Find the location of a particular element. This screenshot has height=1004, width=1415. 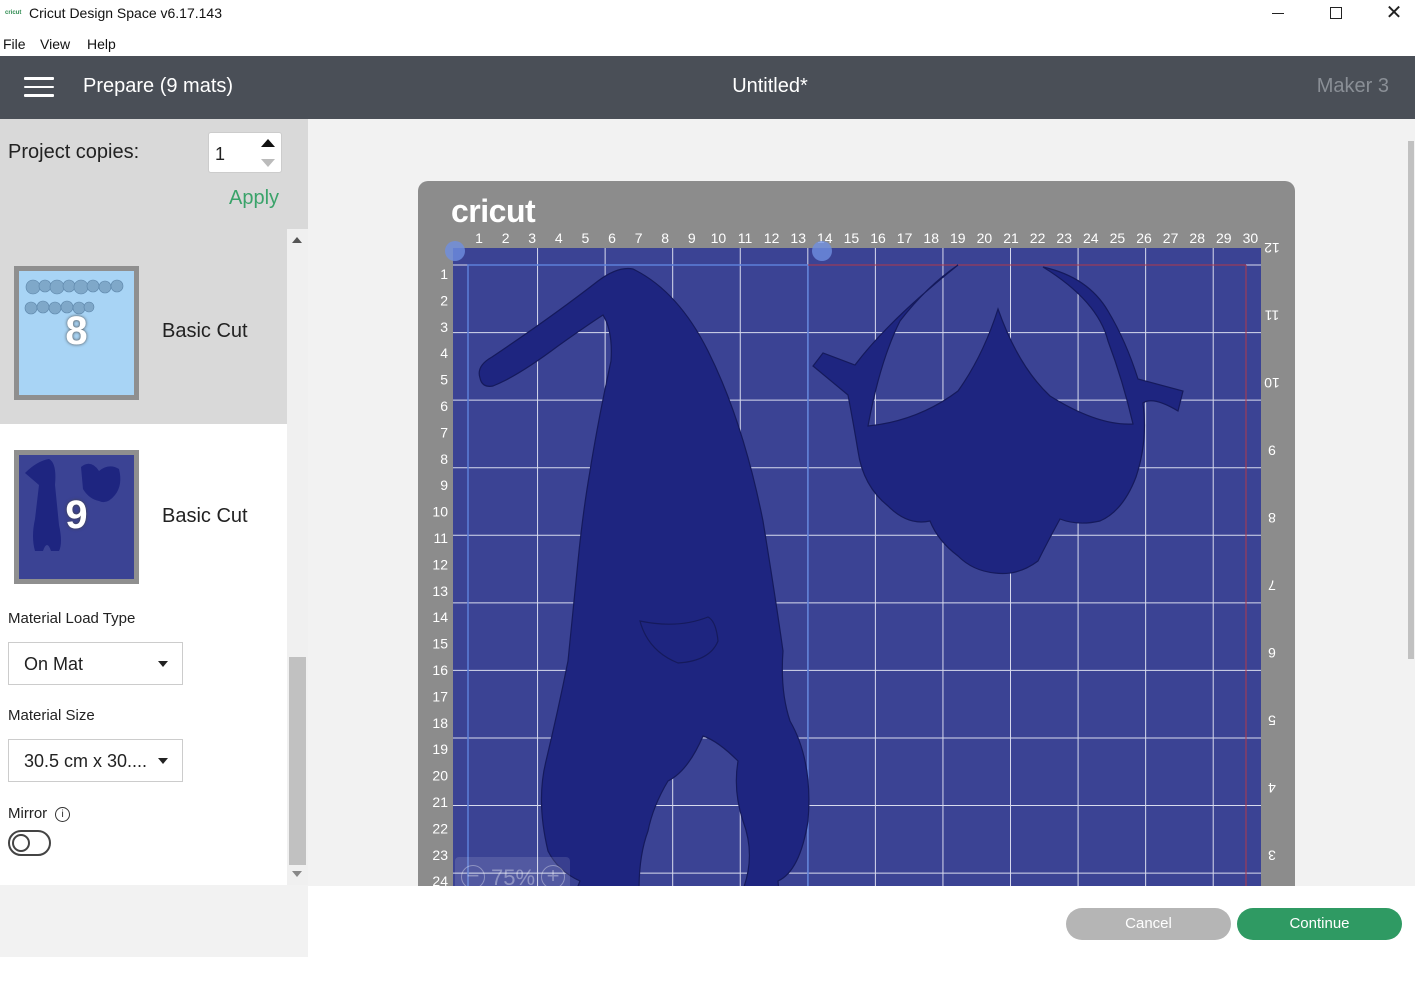

menu-bar: File View Help is located at coordinates (707, 43).